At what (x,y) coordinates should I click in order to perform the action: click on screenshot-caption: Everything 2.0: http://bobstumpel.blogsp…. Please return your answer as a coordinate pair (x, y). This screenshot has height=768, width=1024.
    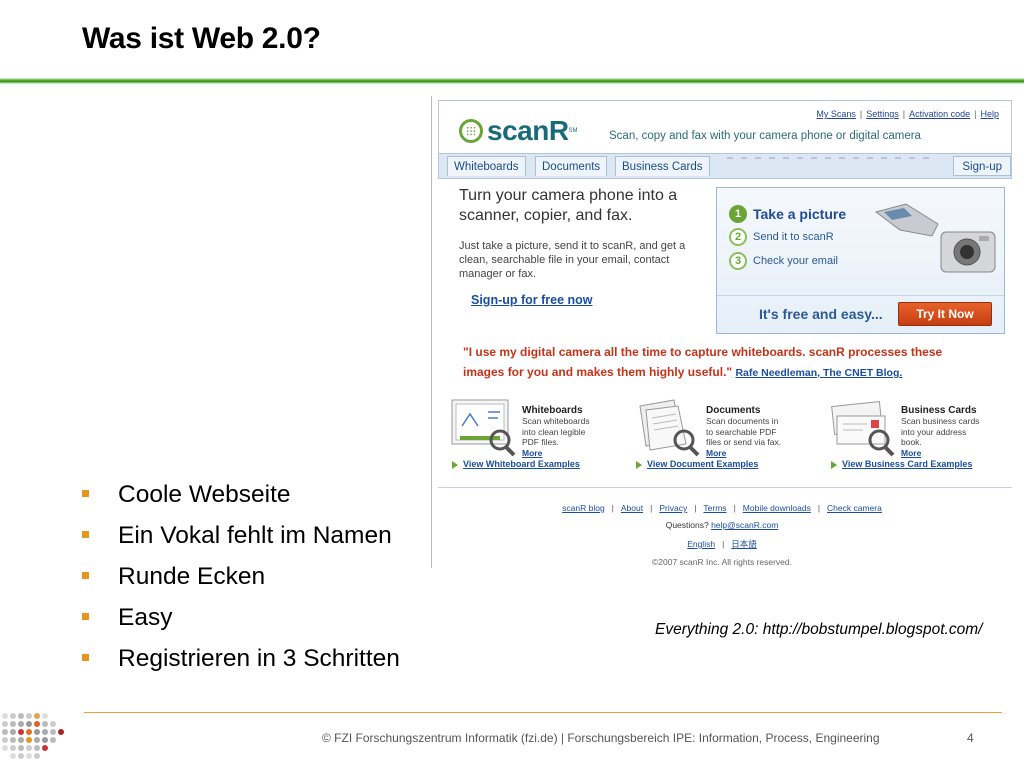
    Looking at the image, I should click on (819, 629).